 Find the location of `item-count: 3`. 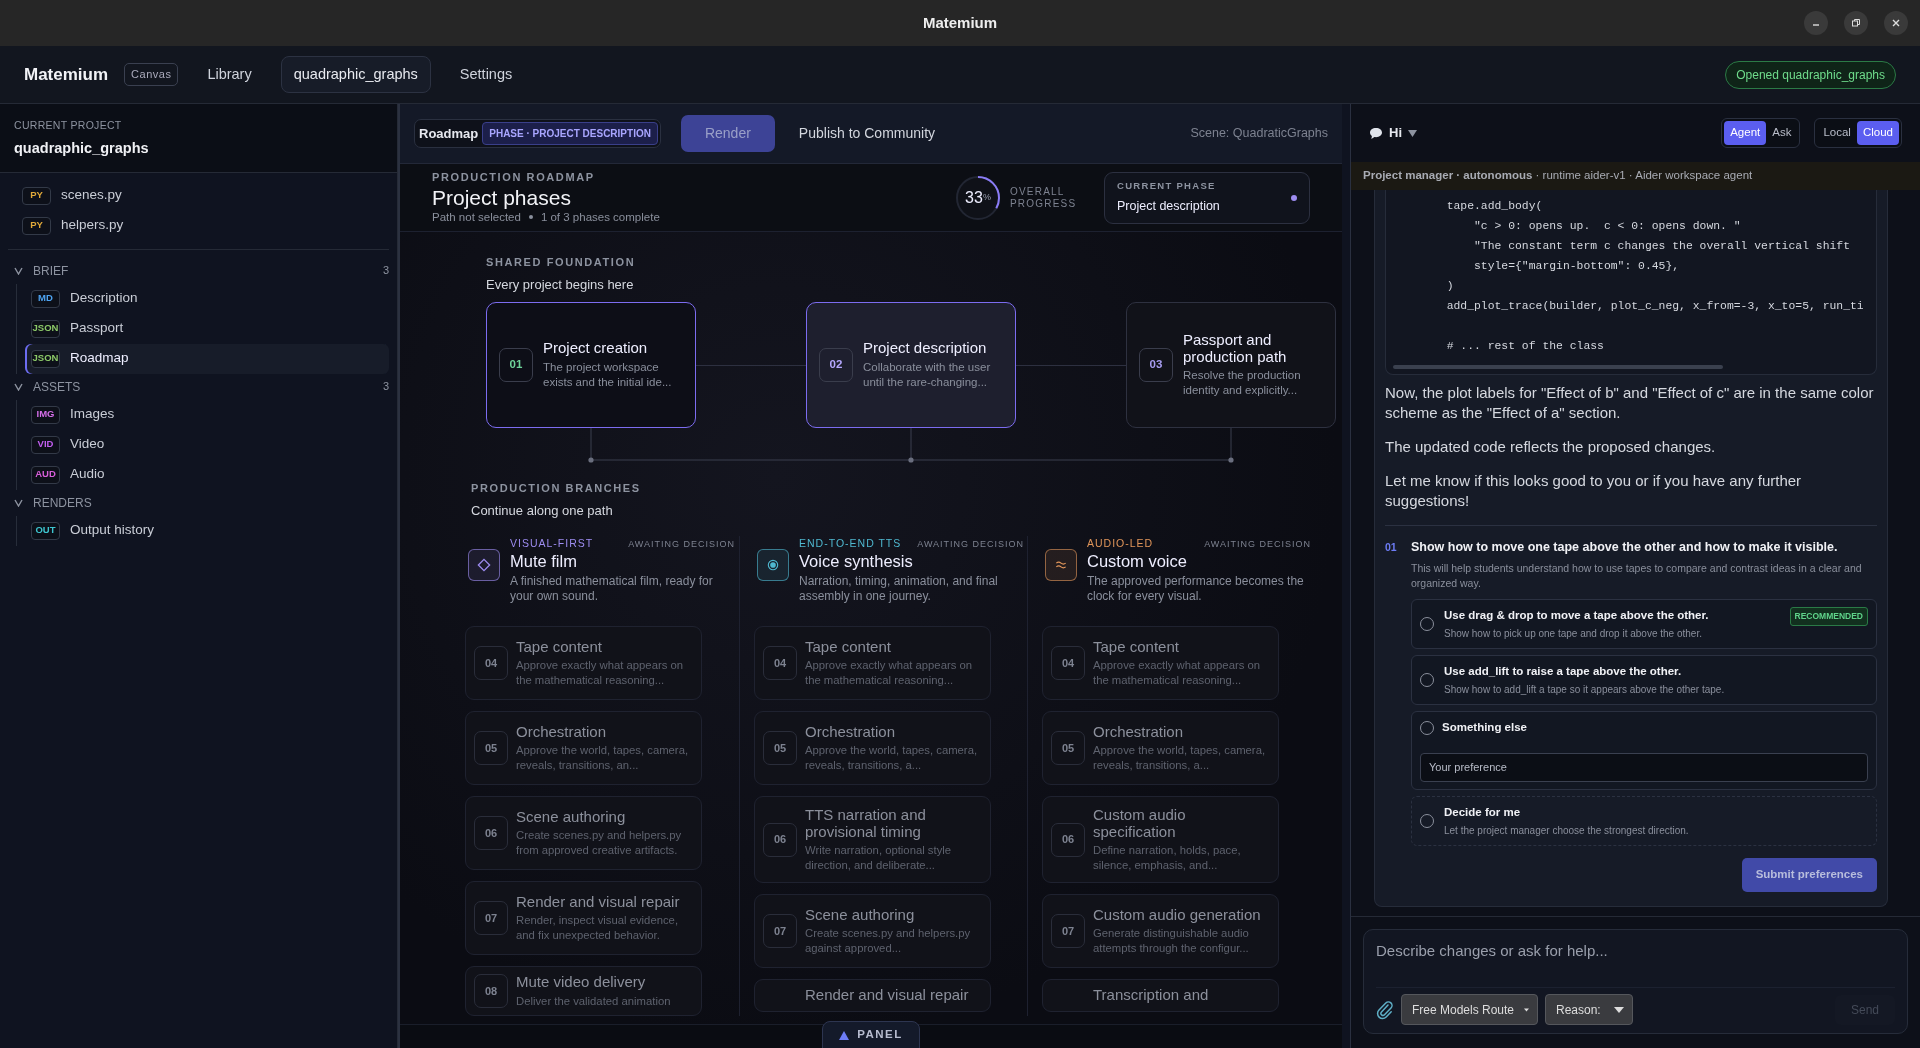

item-count: 3 is located at coordinates (385, 387).